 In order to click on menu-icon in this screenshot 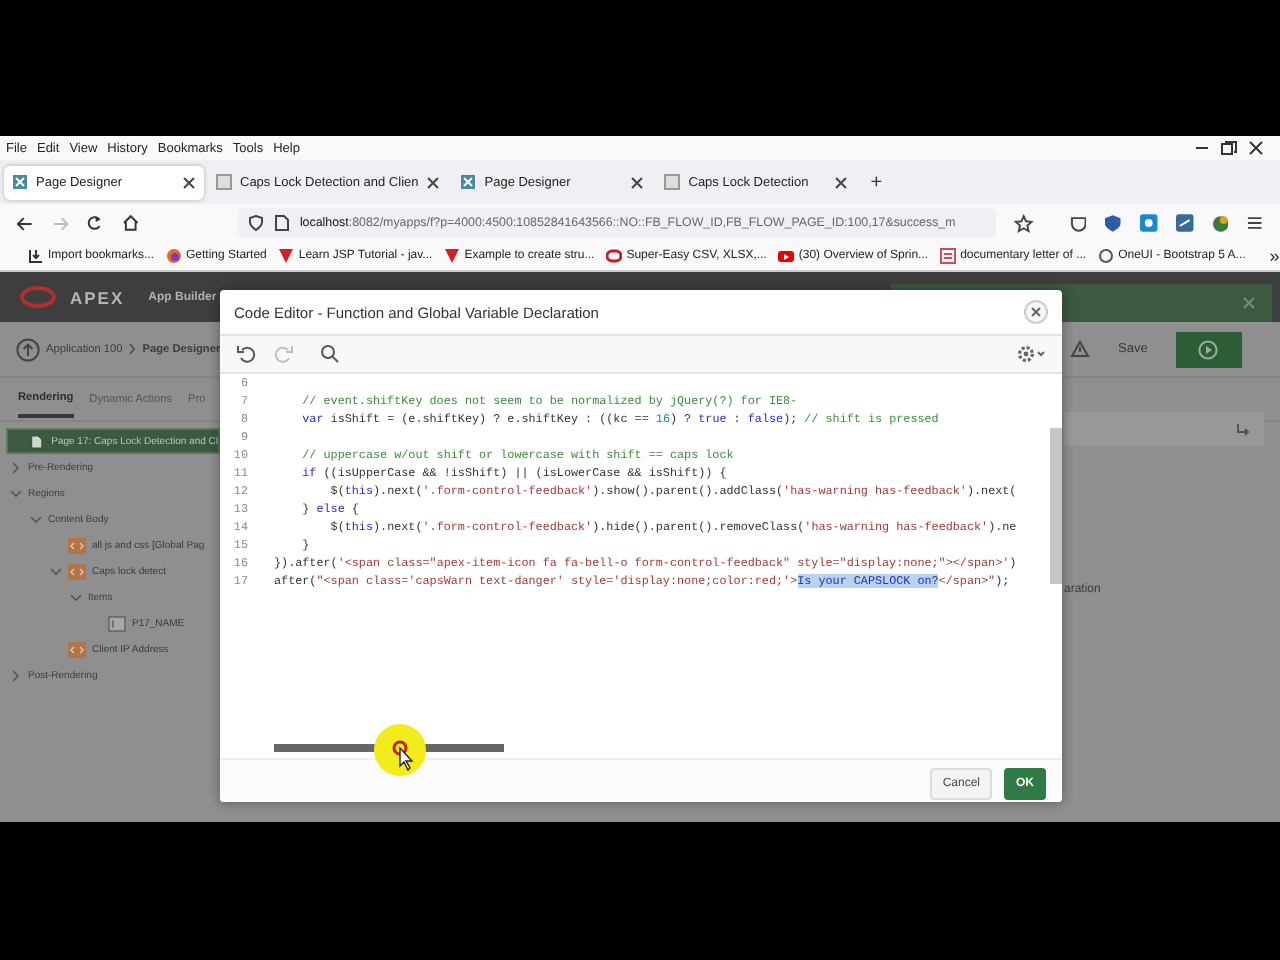, I will do `click(1255, 223)`.